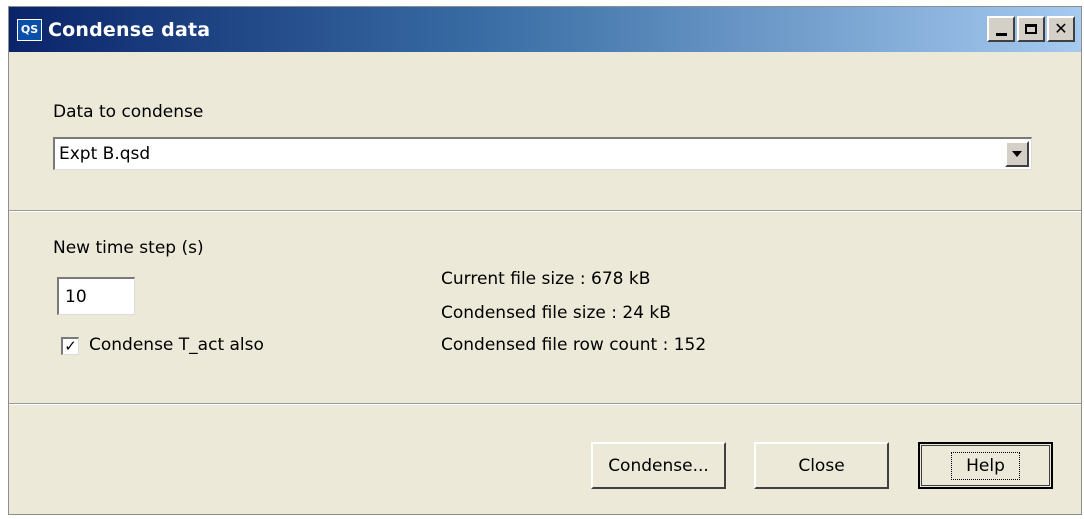 The width and height of the screenshot is (1084, 519). I want to click on condense-tact-checkbox: ✓, so click(70, 346).